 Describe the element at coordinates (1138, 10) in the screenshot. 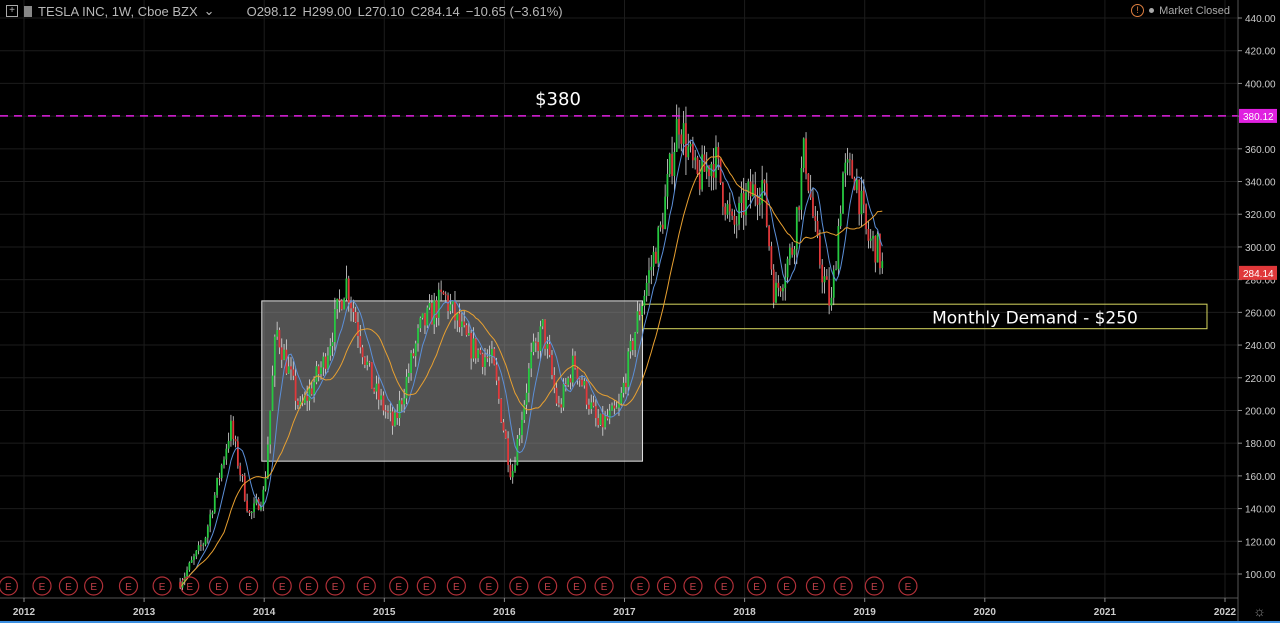

I see `warning-icon: !` at that location.